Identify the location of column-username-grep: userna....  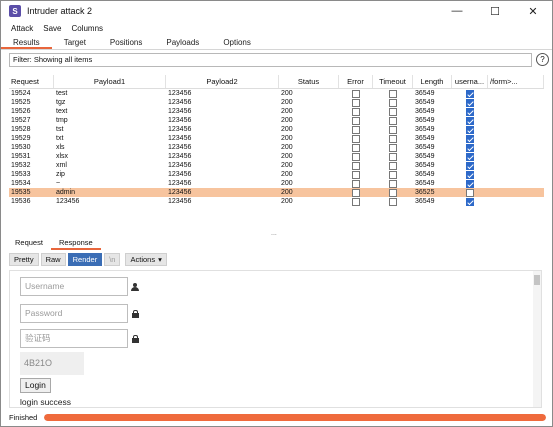
(470, 81).